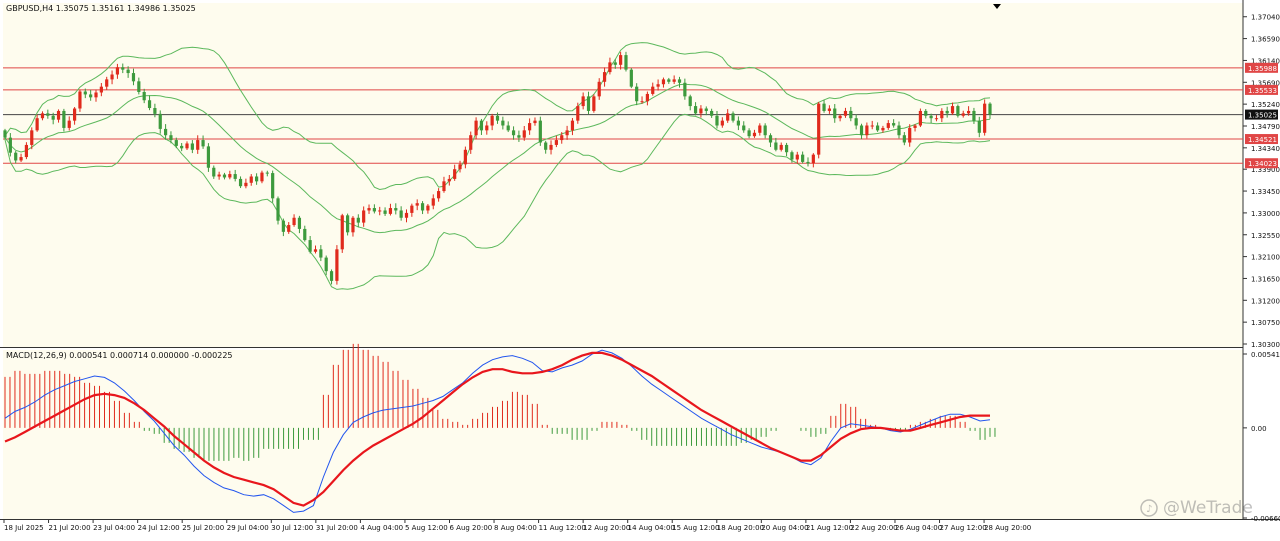 The image size is (1280, 541). What do you see at coordinates (1259, 429) in the screenshot?
I see `macd-tick-label: 0.00` at bounding box center [1259, 429].